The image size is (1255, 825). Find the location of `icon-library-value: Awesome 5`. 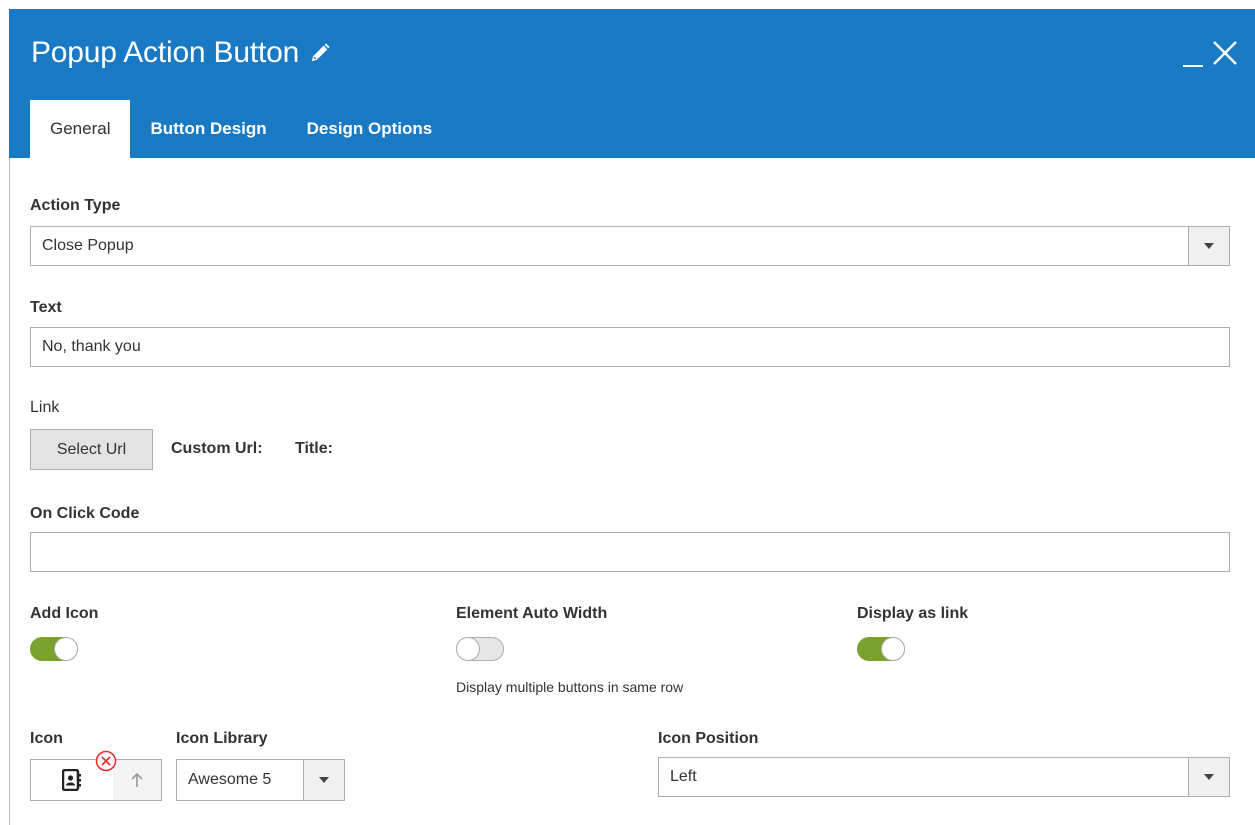

icon-library-value: Awesome 5 is located at coordinates (230, 779).